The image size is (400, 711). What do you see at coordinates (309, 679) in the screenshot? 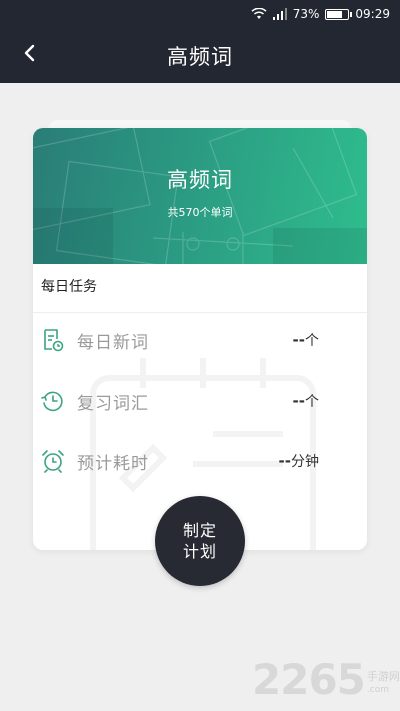
I see `watermark-number: 2265` at bounding box center [309, 679].